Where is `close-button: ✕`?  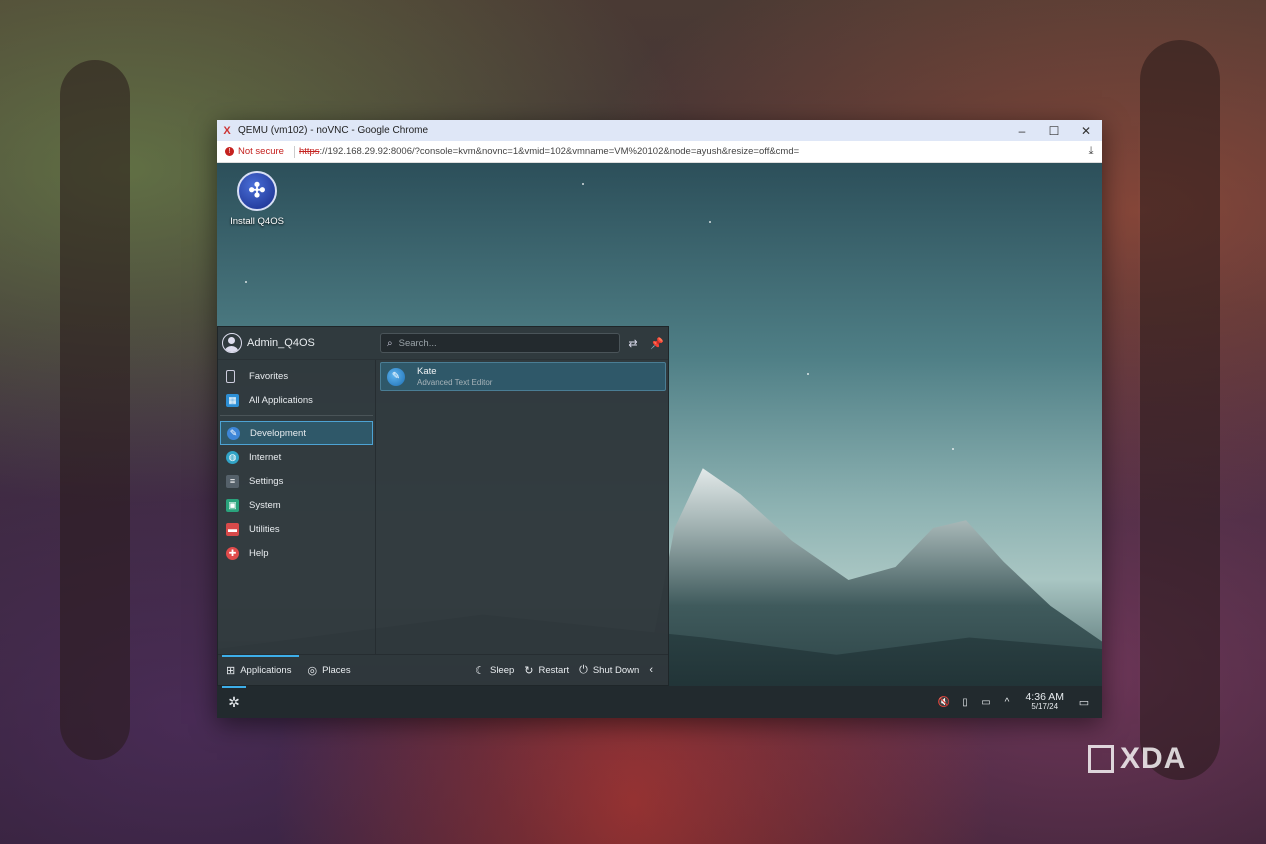 close-button: ✕ is located at coordinates (1086, 131).